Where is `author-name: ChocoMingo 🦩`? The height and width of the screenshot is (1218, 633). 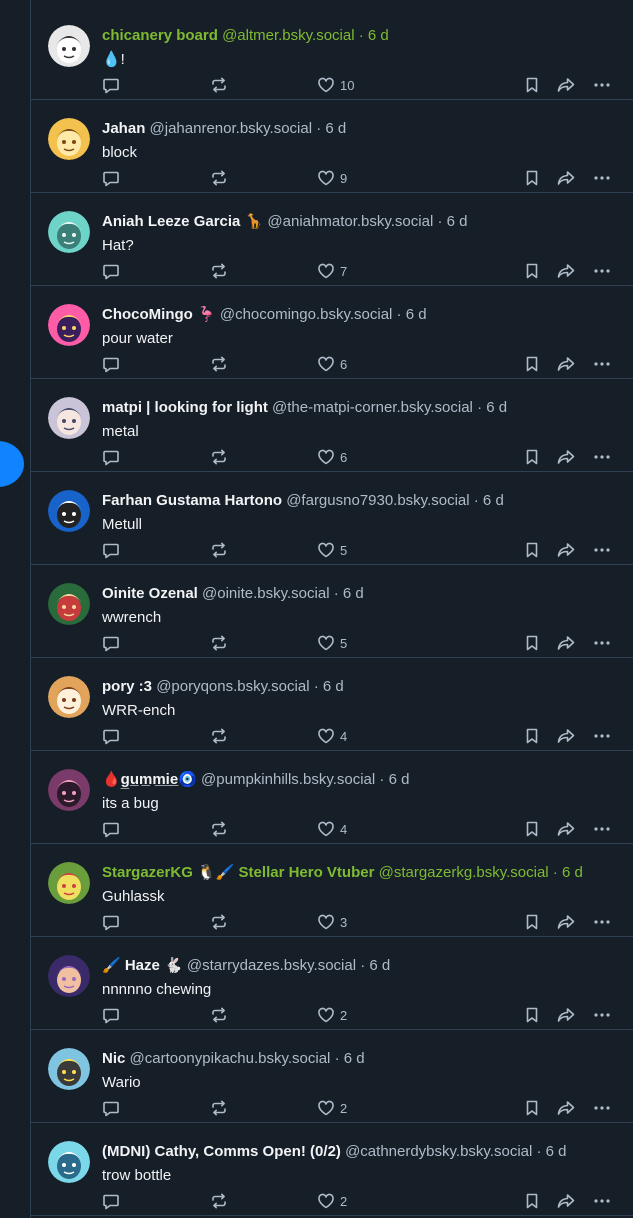 author-name: ChocoMingo 🦩 is located at coordinates (159, 314).